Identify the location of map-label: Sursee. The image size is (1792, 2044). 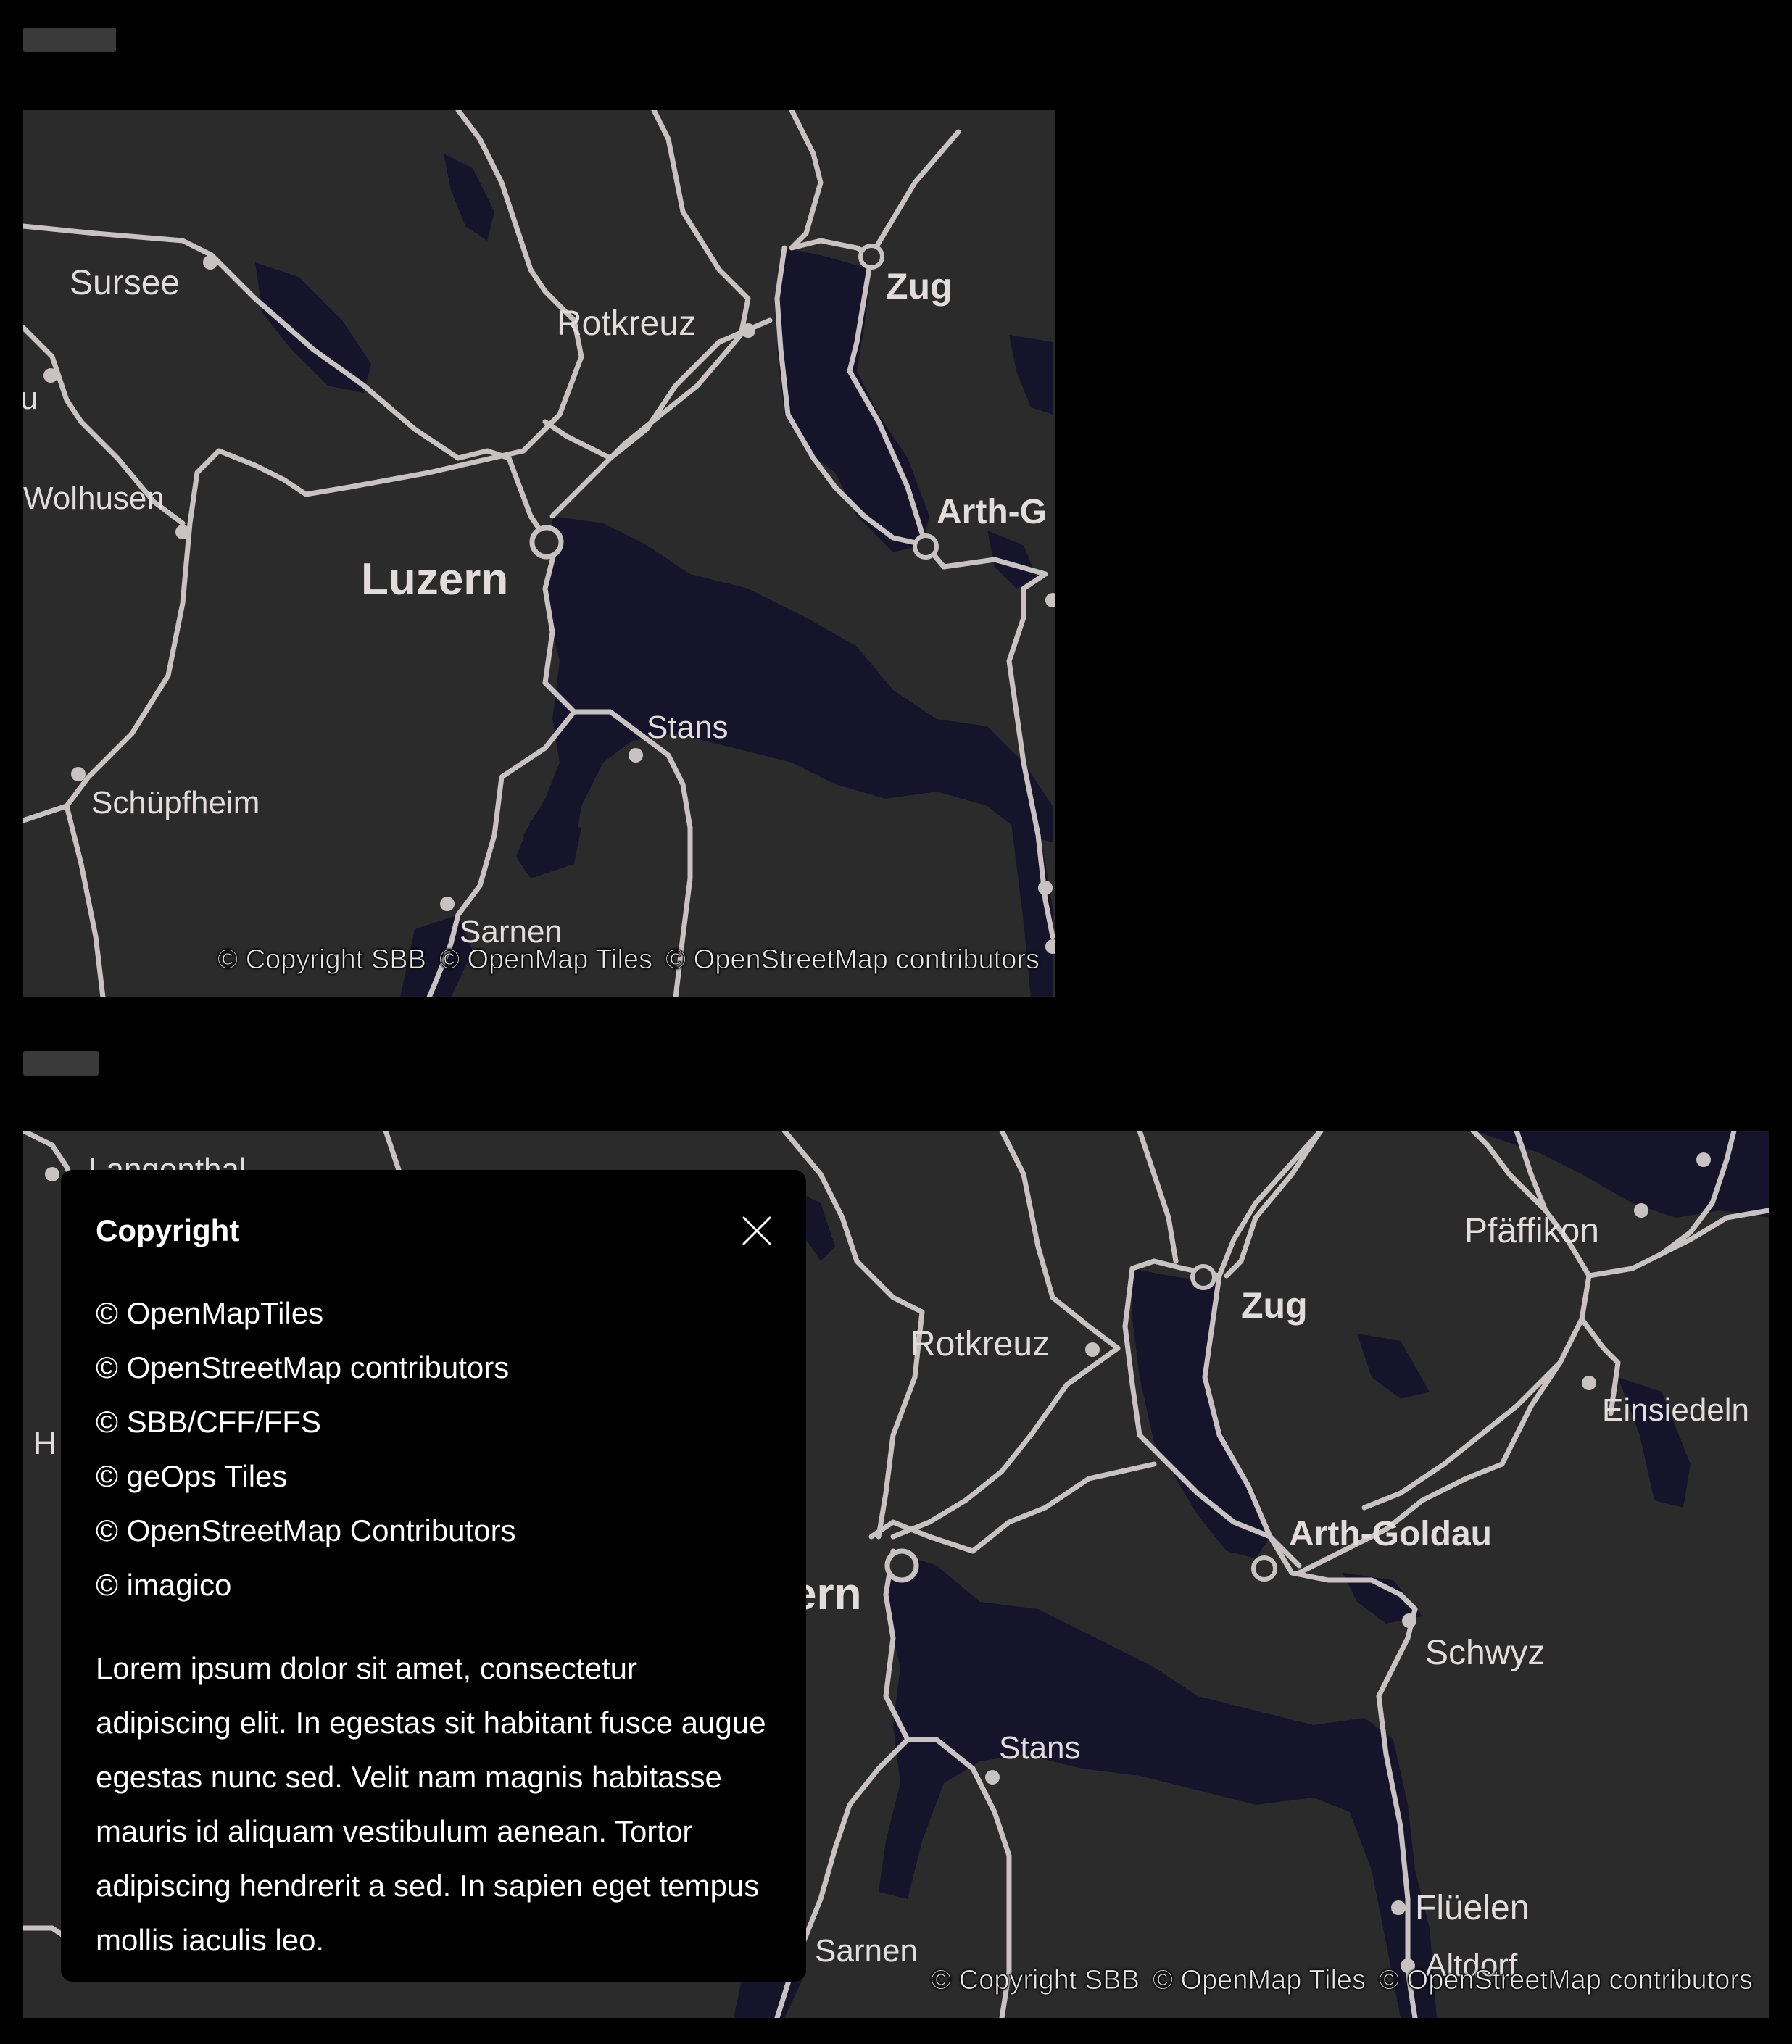
(125, 283).